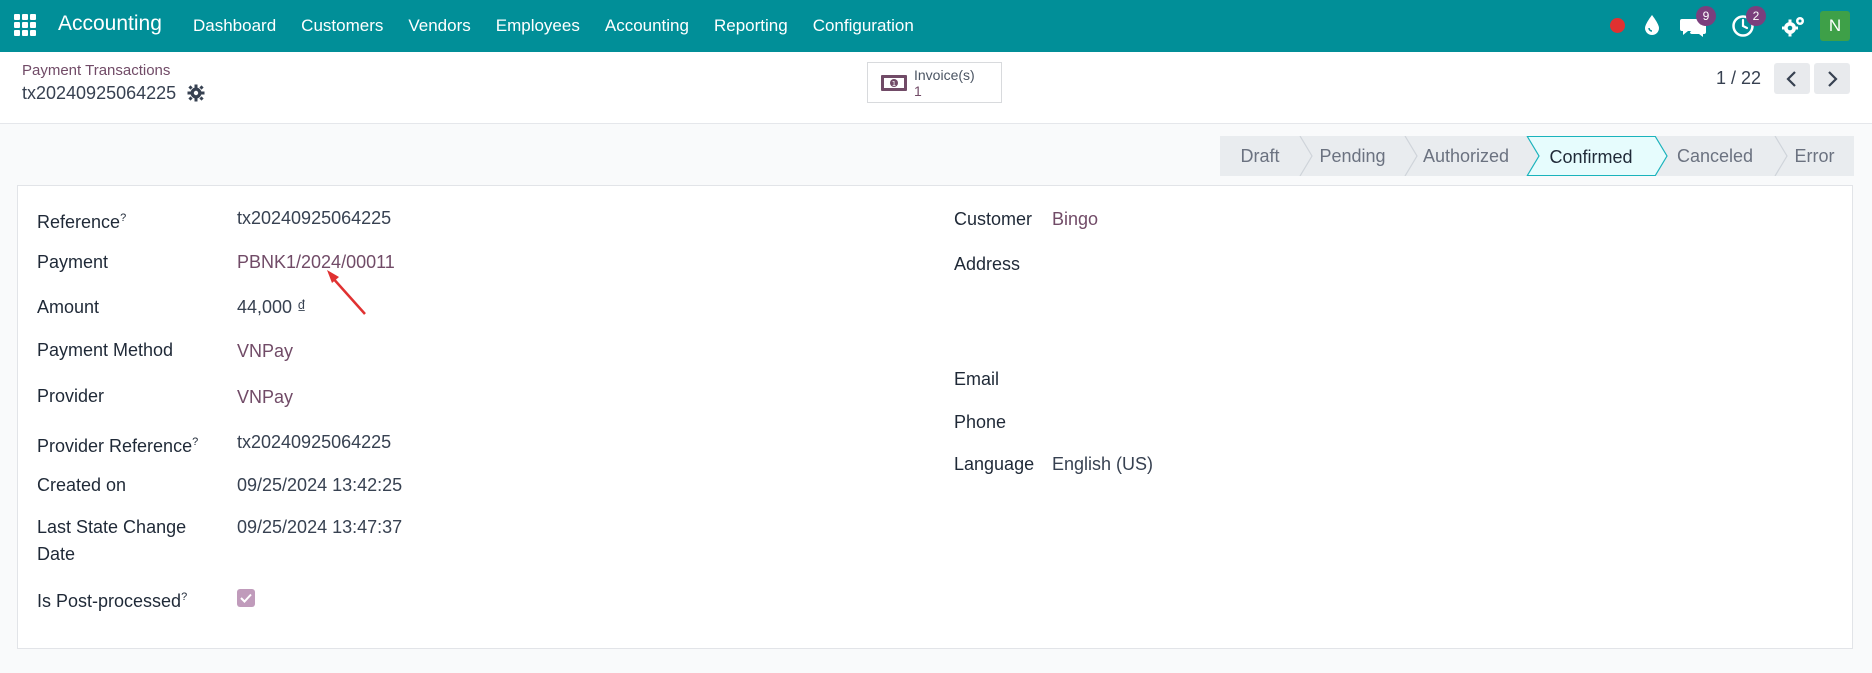 The width and height of the screenshot is (1872, 673). Describe the element at coordinates (1835, 26) in the screenshot. I see `user-avatar: N` at that location.